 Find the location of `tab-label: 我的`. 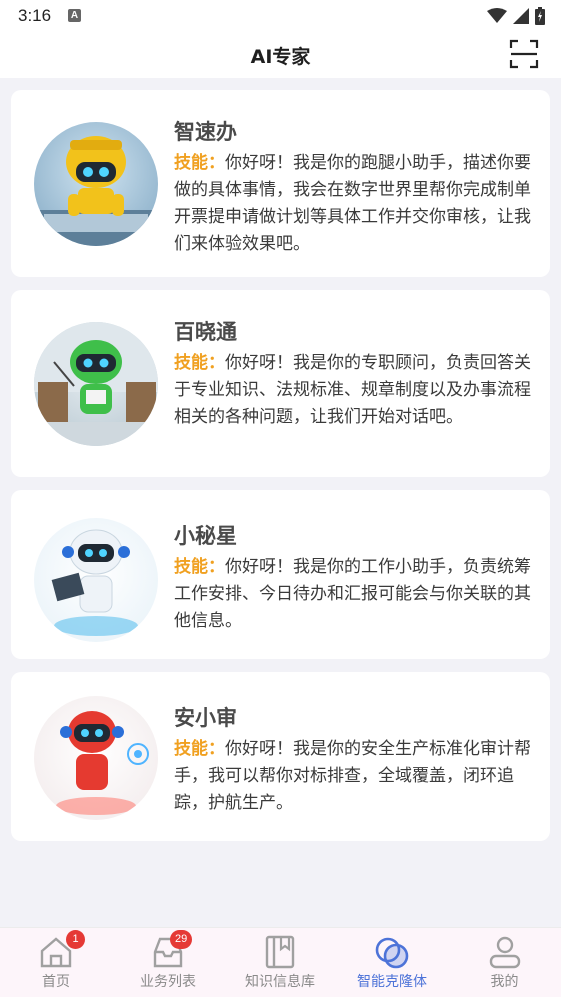

tab-label: 我的 is located at coordinates (504, 982).